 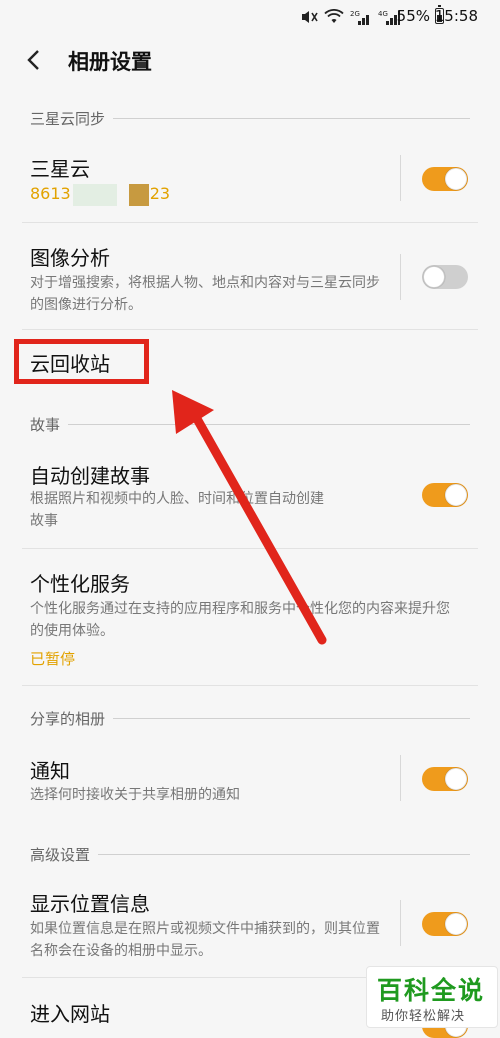 I want to click on watermark-logo: 百科全说 助你轻松解决, so click(x=432, y=997).